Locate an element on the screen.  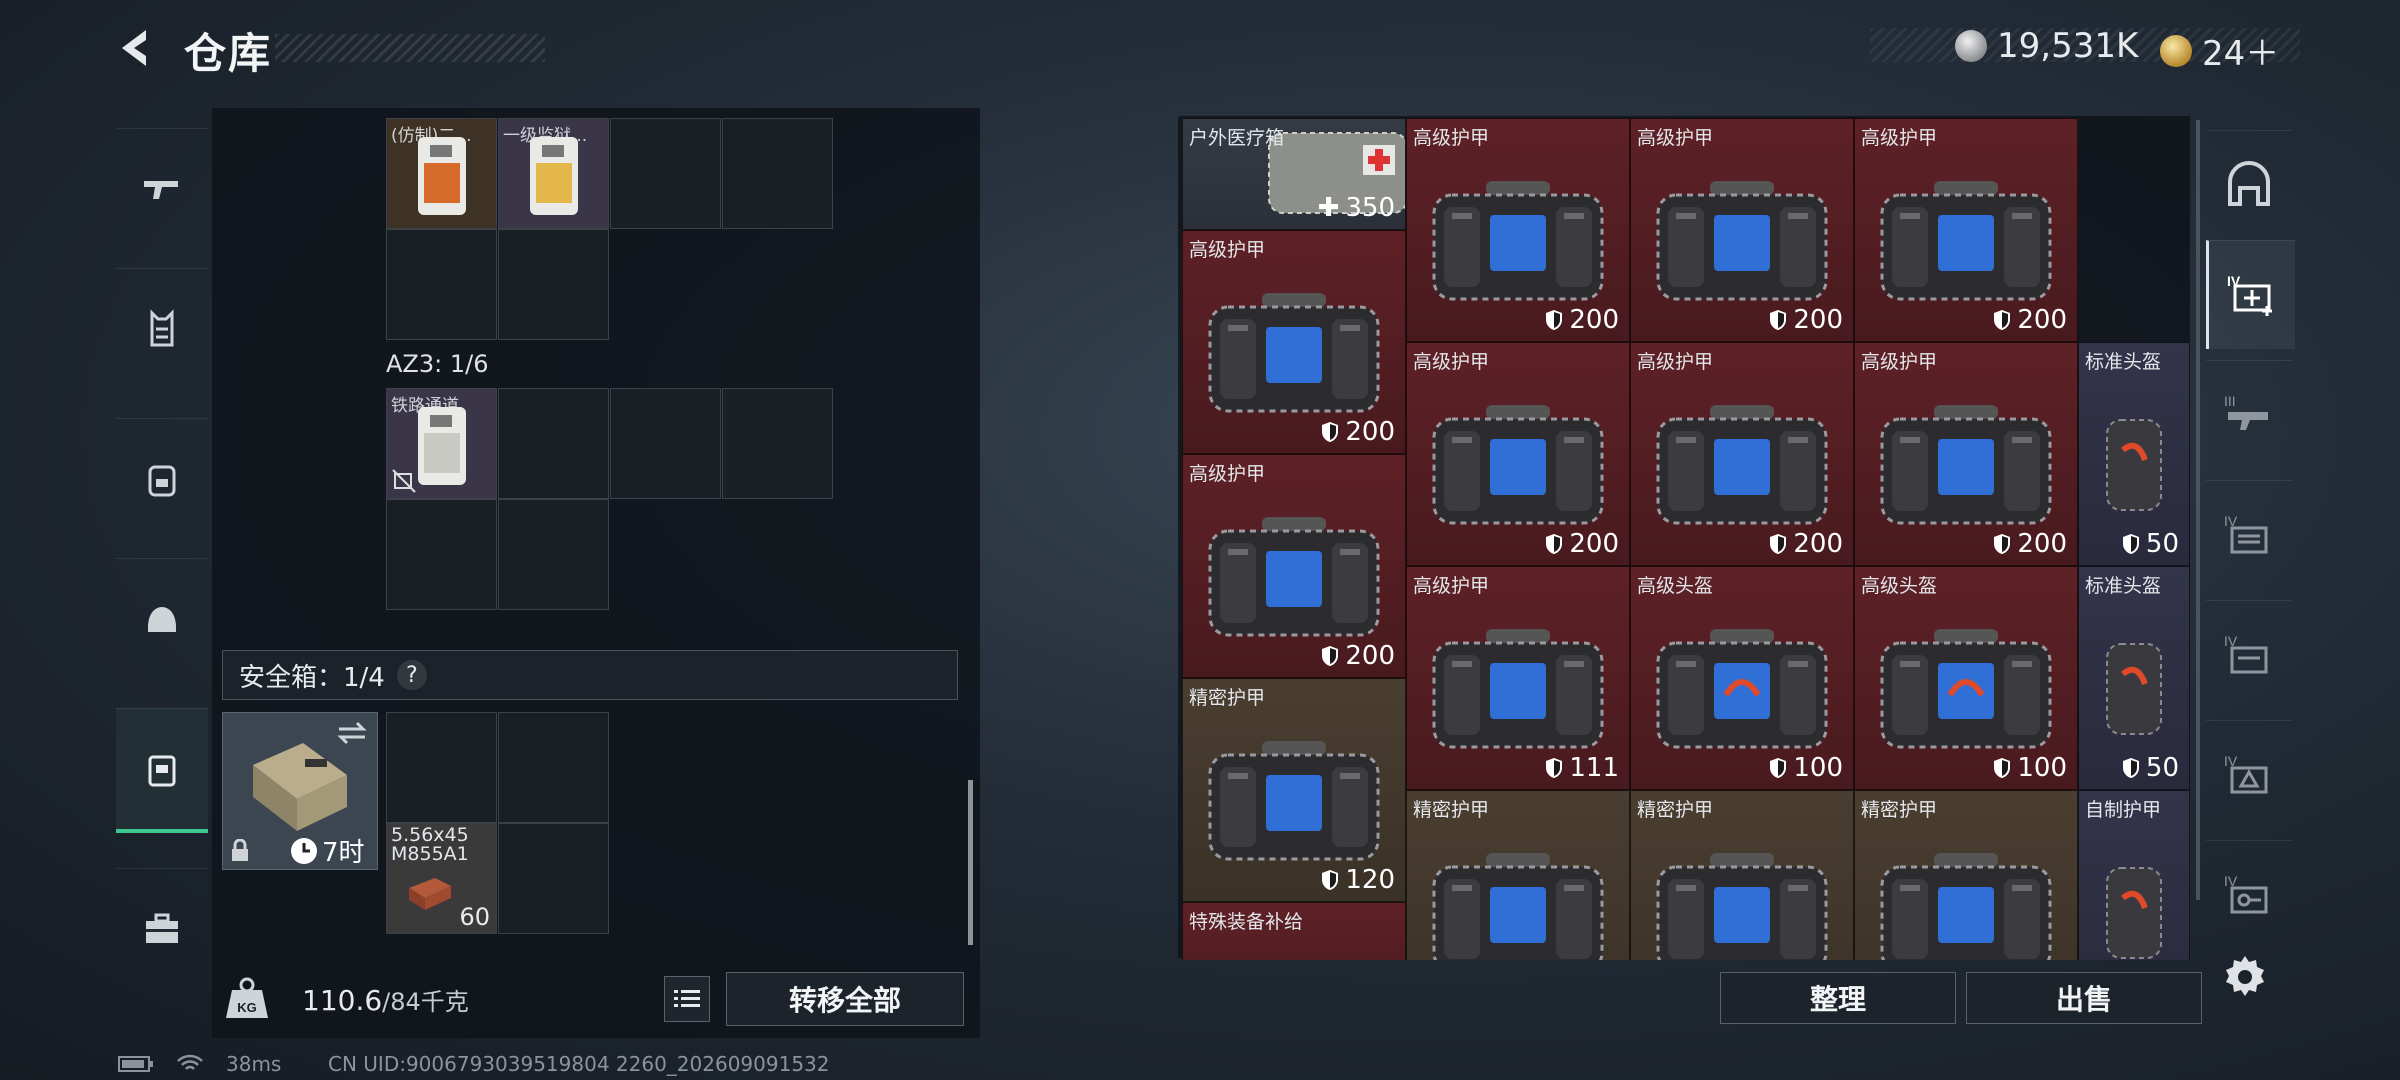
tab-key-IV: IV is located at coordinates (2249, 894).